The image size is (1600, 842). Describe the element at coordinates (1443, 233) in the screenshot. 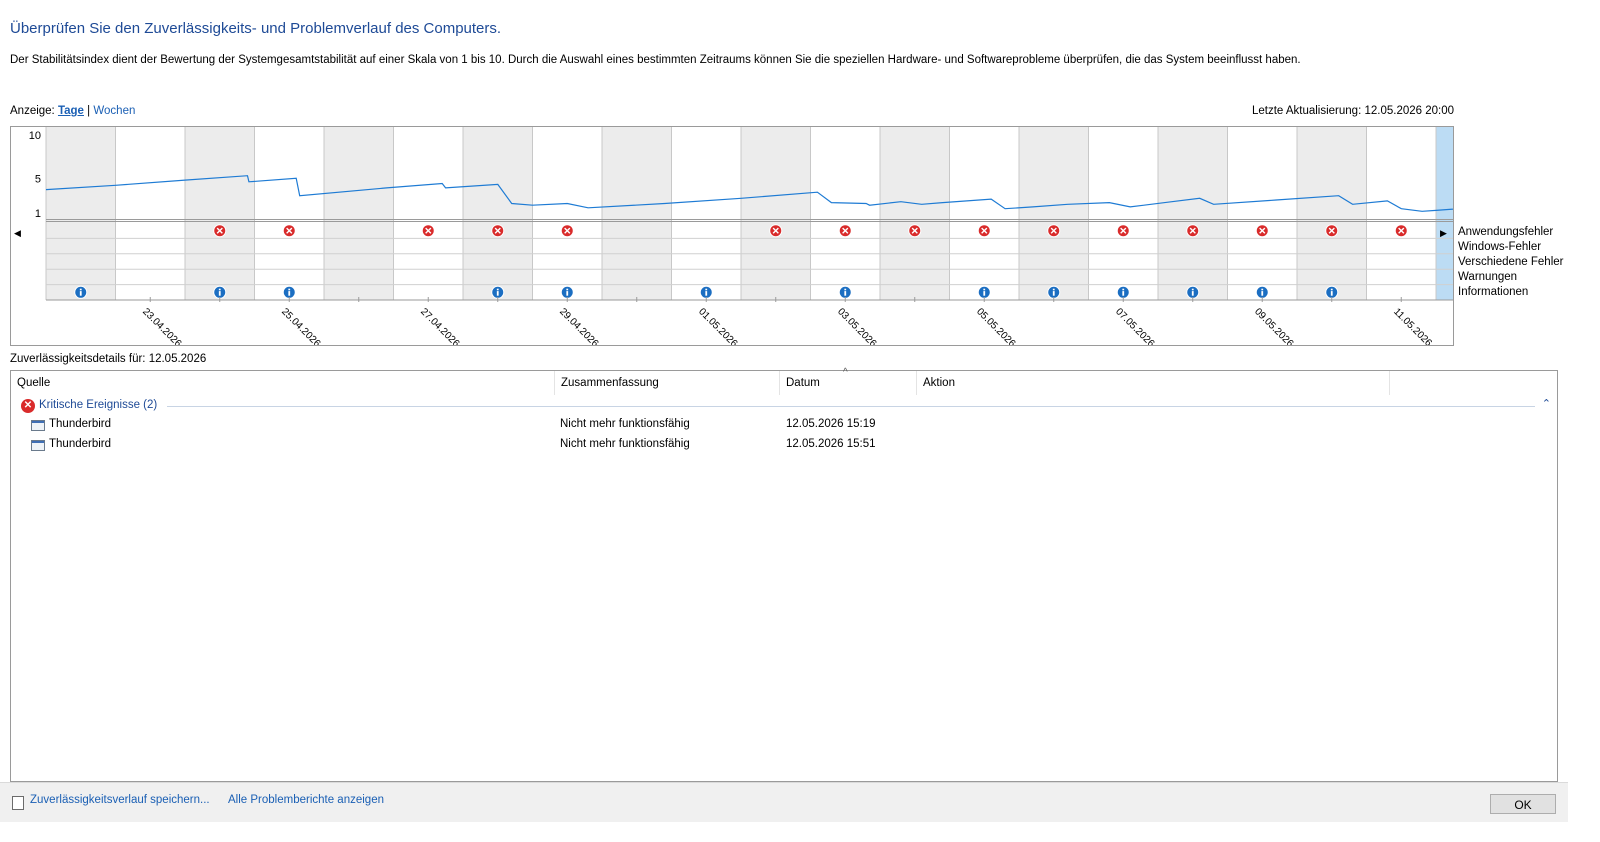

I see `scroll-right-arrow-icon: ▶` at that location.